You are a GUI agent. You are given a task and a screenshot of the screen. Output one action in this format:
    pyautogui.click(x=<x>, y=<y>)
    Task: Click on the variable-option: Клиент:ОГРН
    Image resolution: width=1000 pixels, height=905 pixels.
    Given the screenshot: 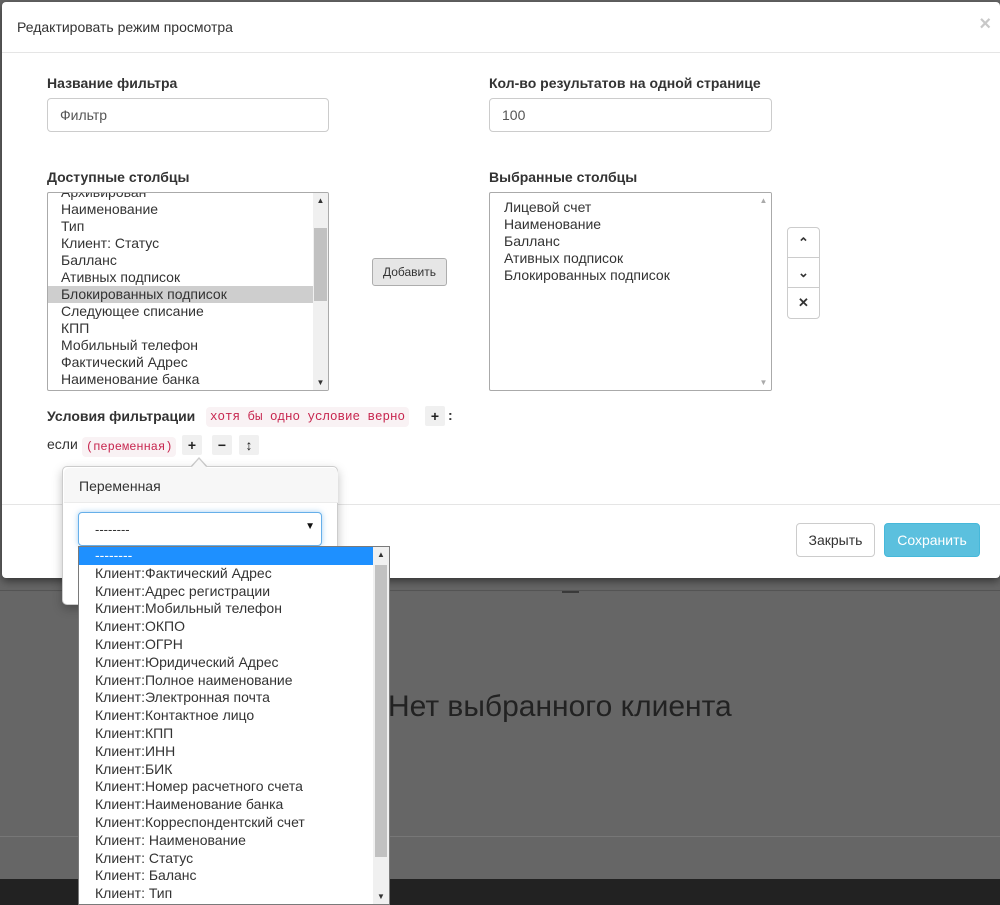 What is the action you would take?
    pyautogui.click(x=227, y=645)
    